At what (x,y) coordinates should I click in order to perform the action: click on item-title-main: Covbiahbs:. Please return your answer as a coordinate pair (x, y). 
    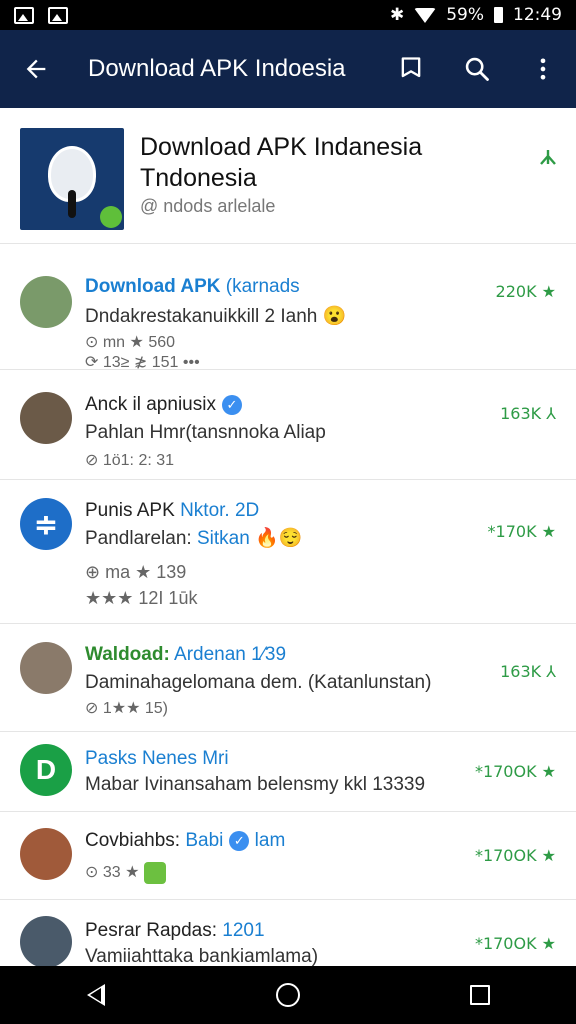
    Looking at the image, I should click on (133, 840).